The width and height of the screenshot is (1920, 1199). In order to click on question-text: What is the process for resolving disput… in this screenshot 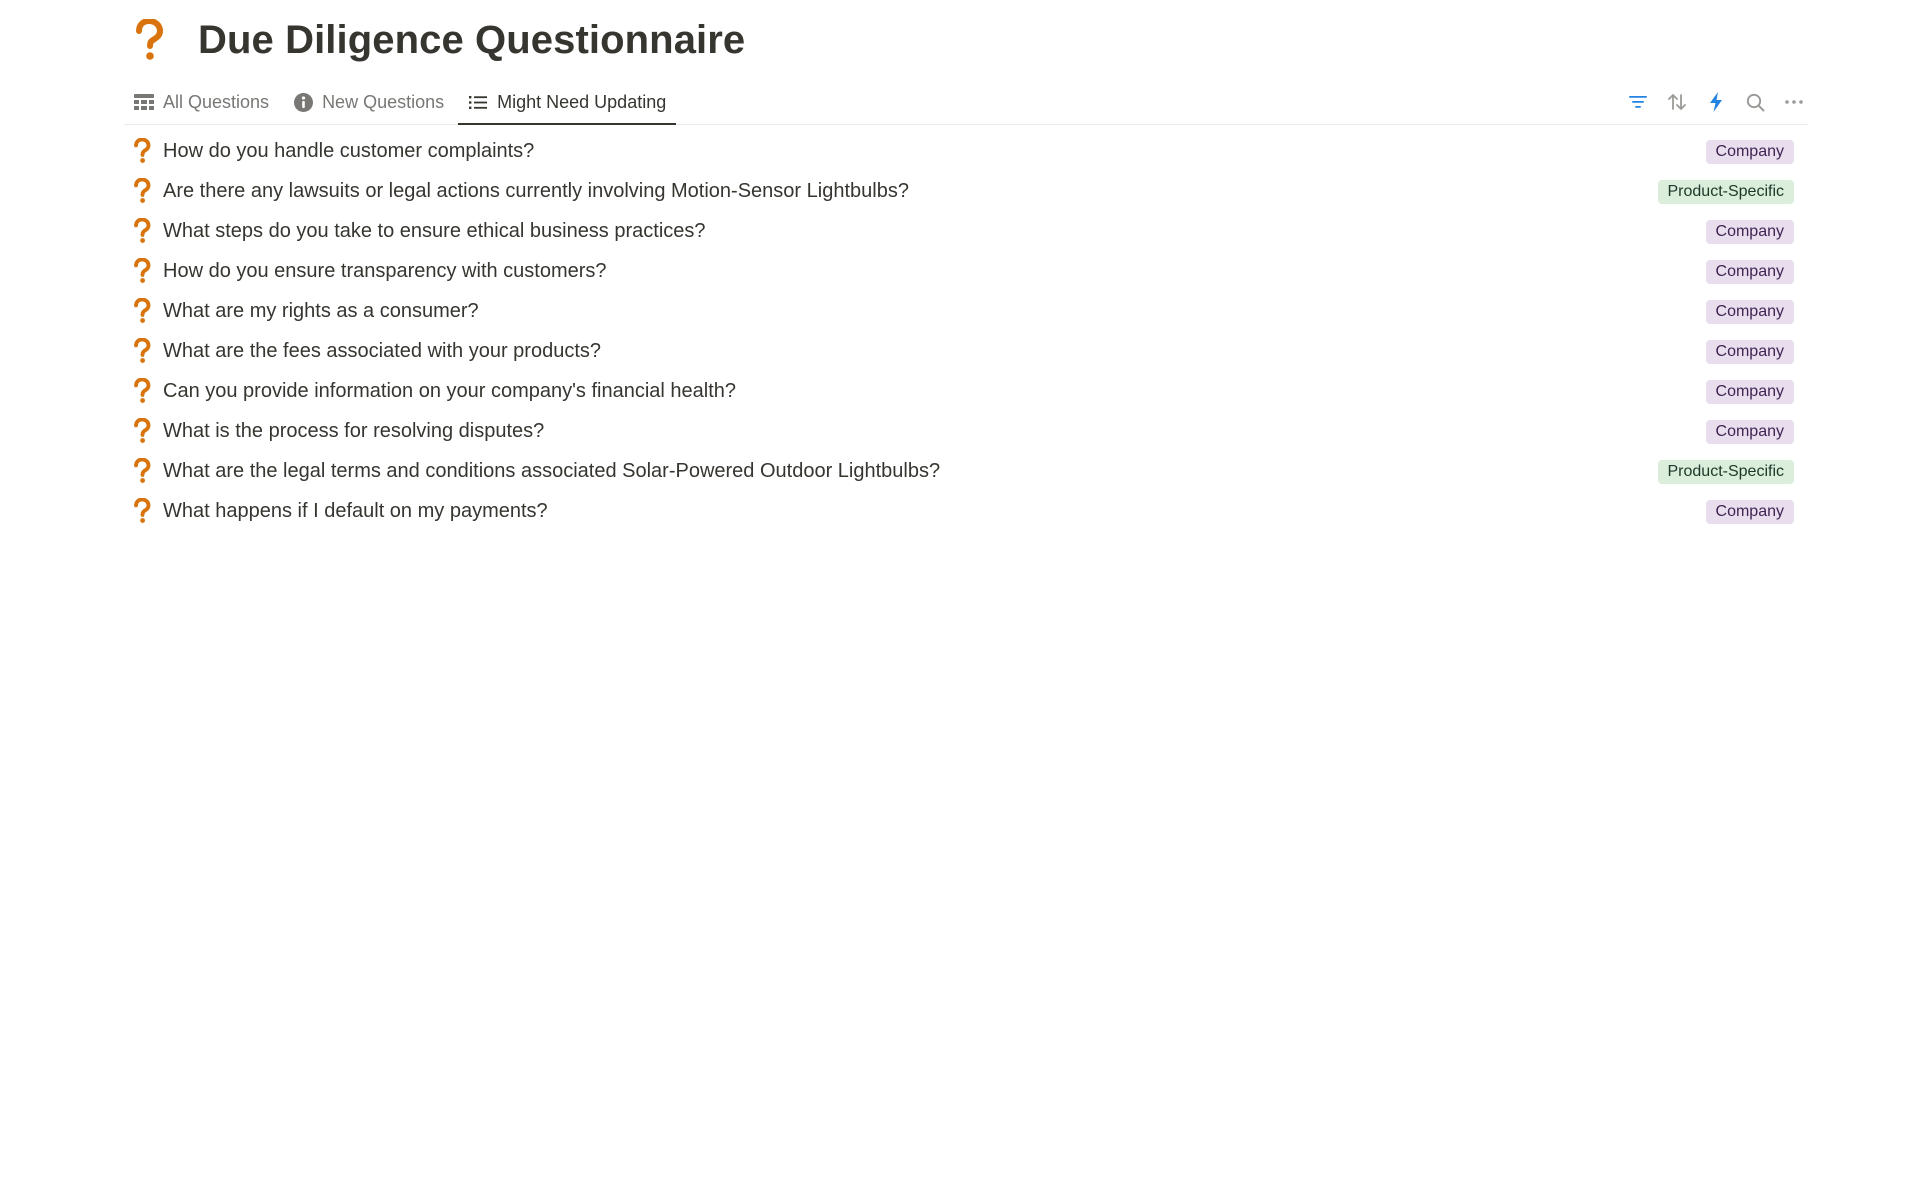, I will do `click(354, 430)`.